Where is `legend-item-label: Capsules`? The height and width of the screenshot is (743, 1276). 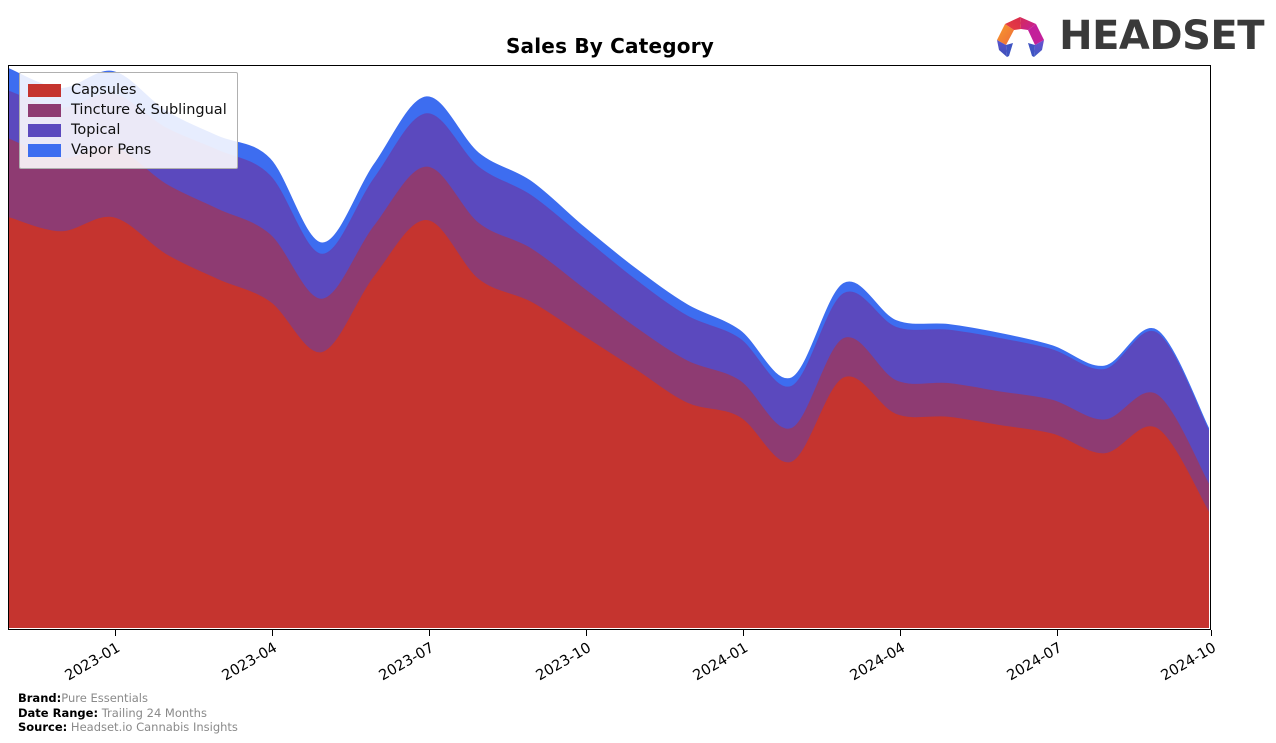
legend-item-label: Capsules is located at coordinates (104, 90).